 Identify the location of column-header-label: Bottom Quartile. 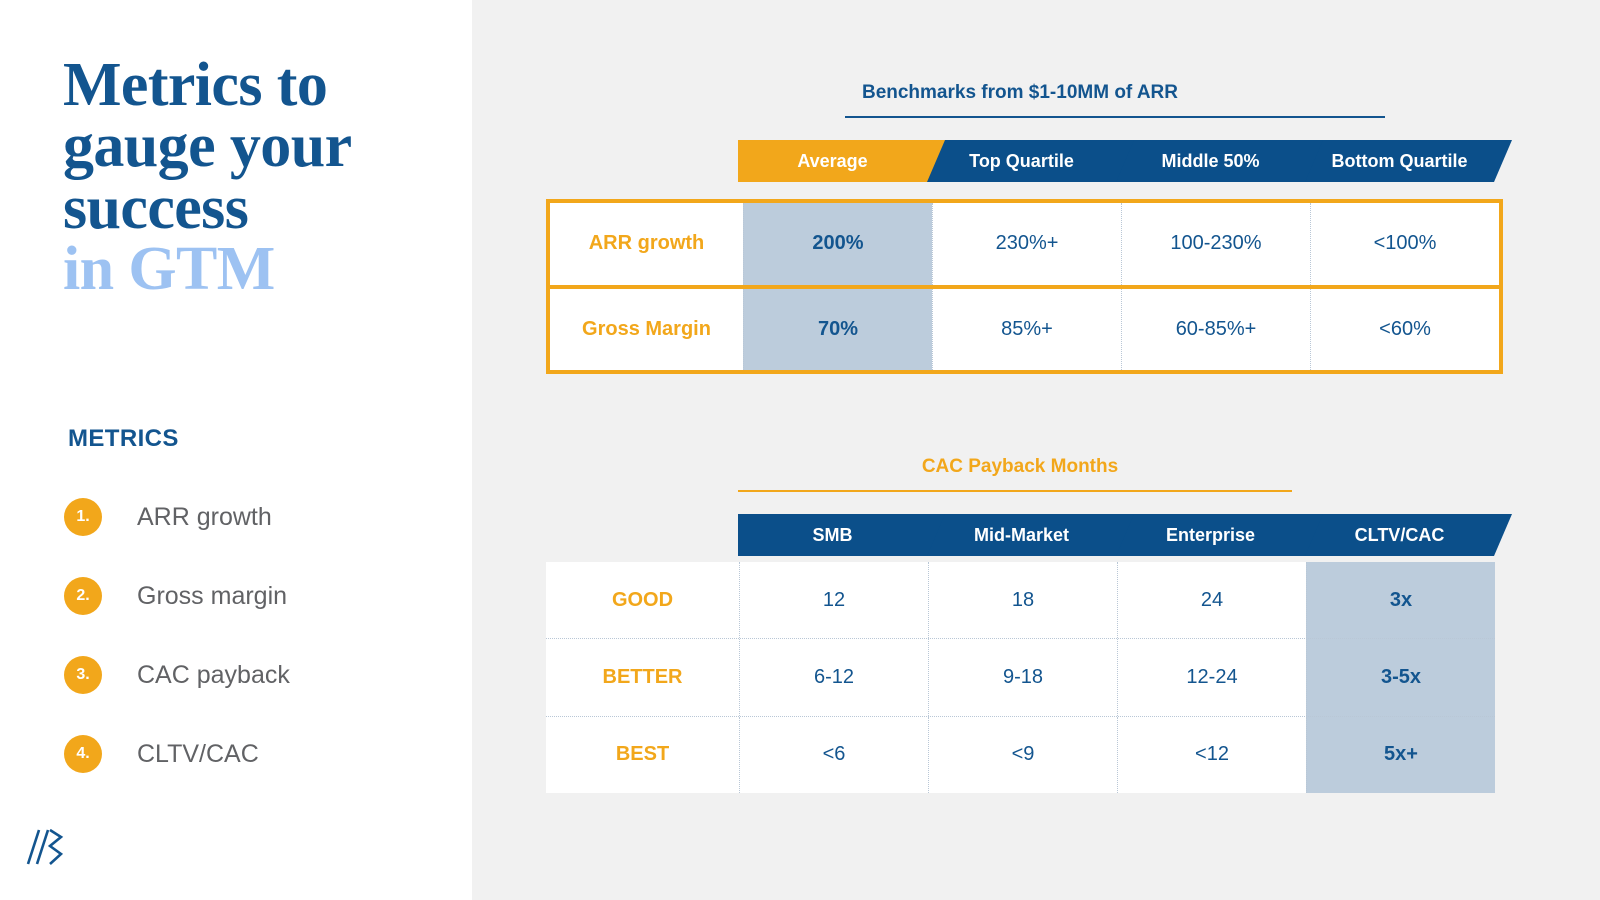
(1399, 160).